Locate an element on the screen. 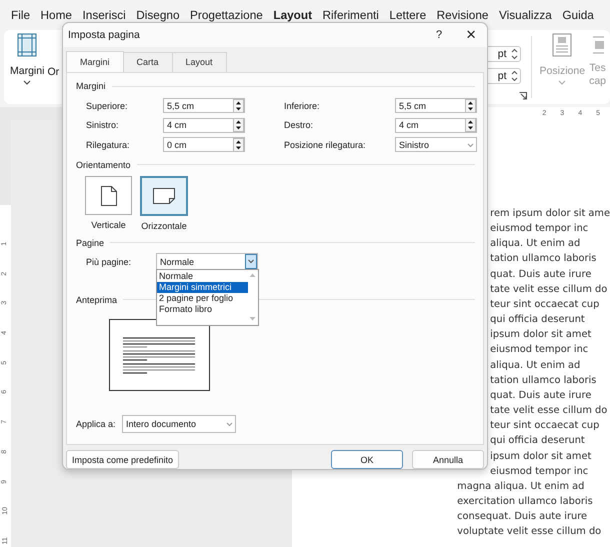  menu-tab: Home is located at coordinates (56, 15).